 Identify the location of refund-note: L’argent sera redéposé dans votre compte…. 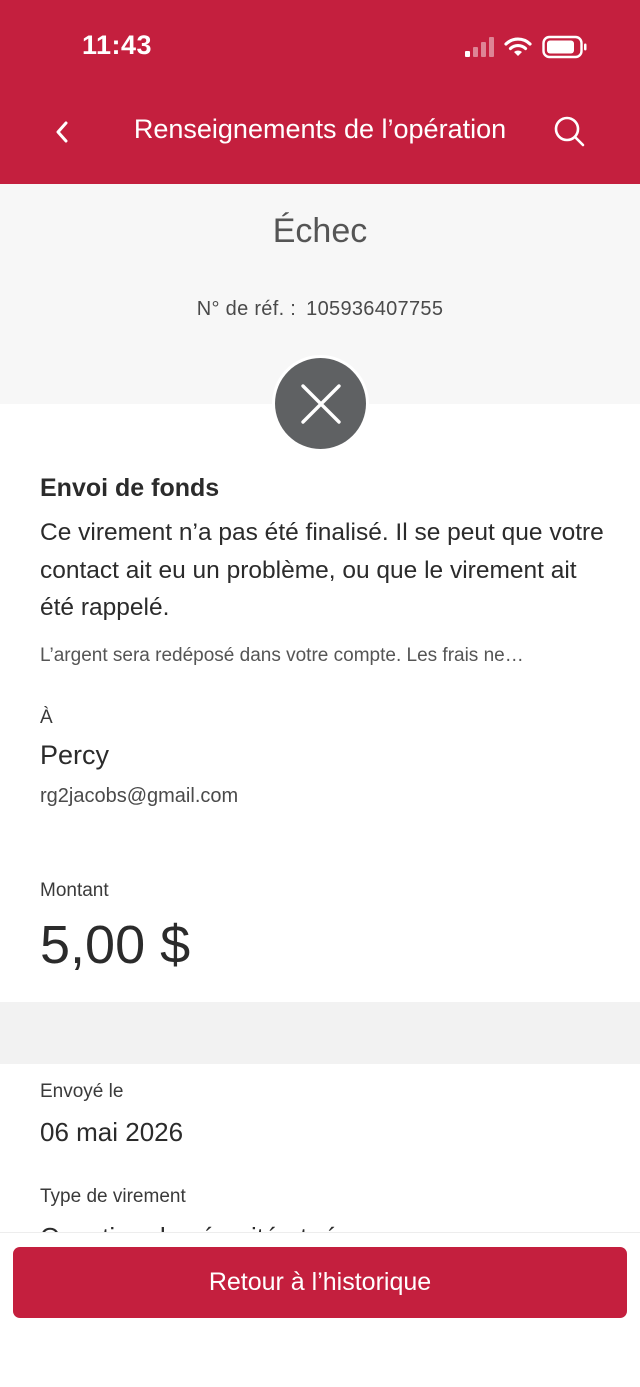
(321, 656).